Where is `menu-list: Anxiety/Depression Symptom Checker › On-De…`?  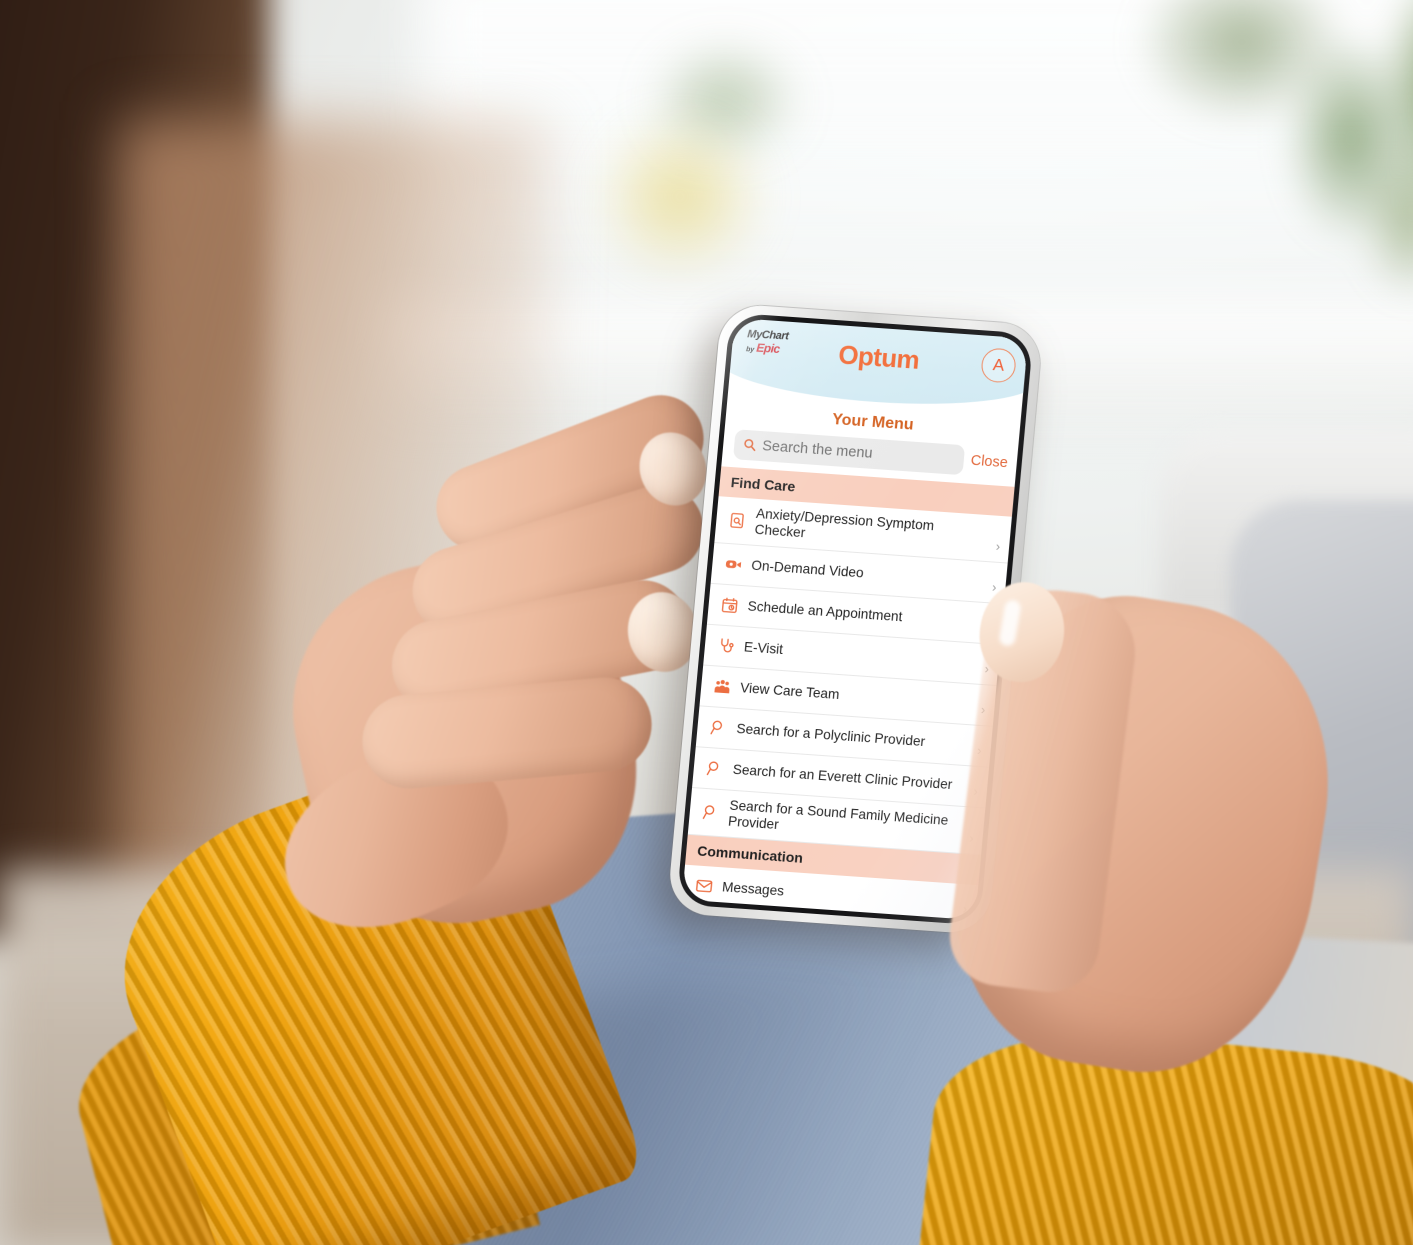 menu-list: Anxiety/Depression Symptom Checker › On-De… is located at coordinates (849, 676).